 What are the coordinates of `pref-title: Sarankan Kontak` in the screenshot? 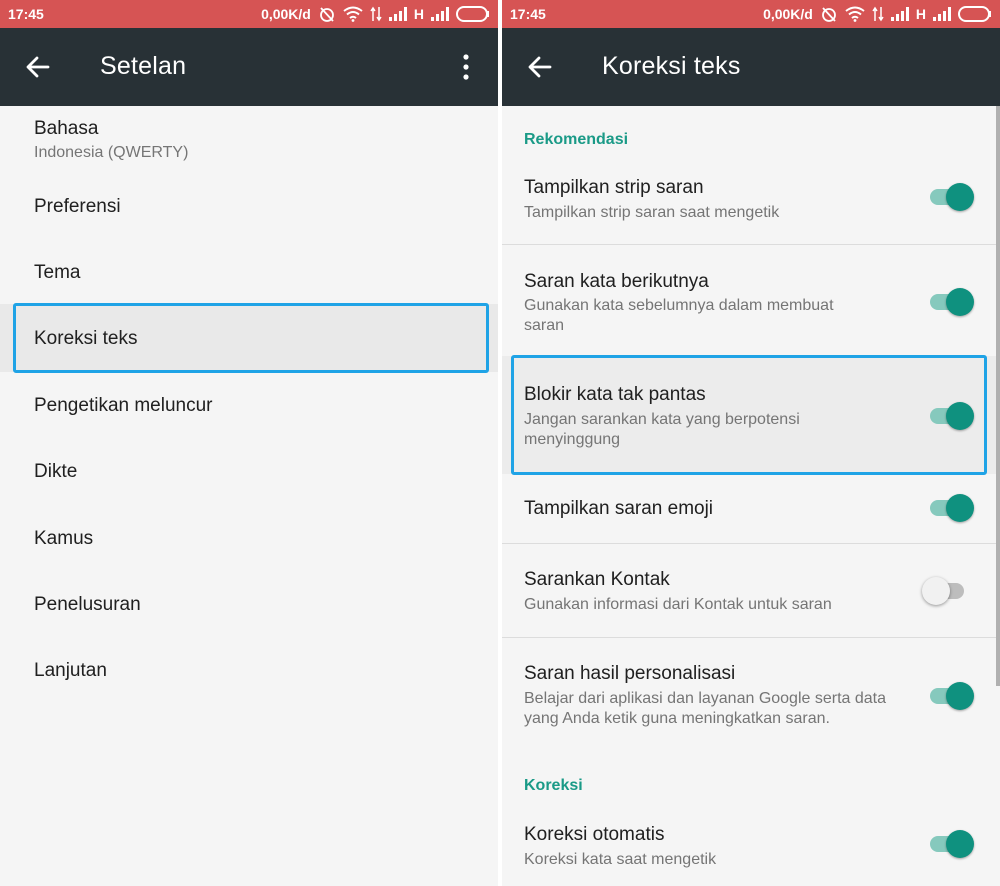 It's located at (597, 579).